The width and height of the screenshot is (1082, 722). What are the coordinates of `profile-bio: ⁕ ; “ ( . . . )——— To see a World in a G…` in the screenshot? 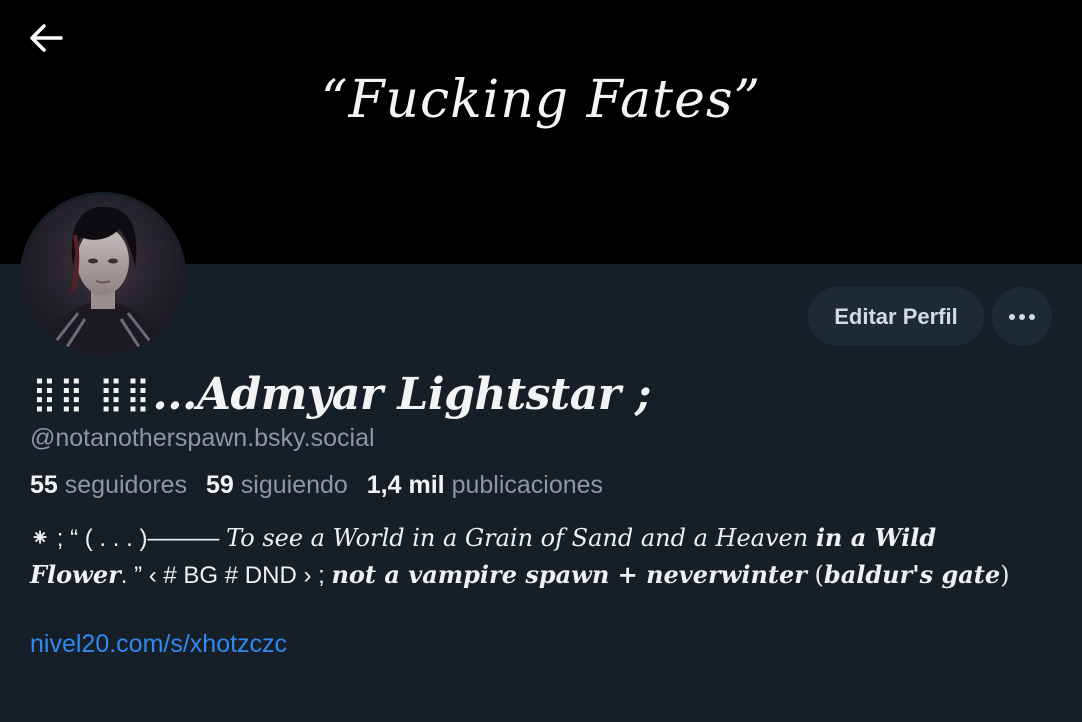 It's located at (525, 557).